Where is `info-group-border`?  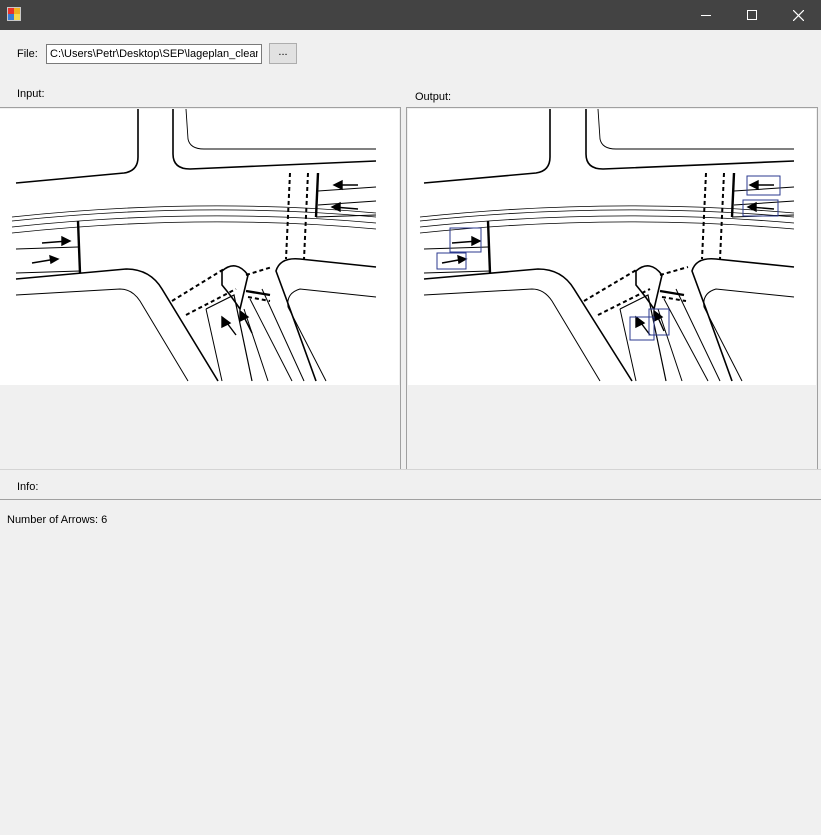 info-group-border is located at coordinates (410, 499).